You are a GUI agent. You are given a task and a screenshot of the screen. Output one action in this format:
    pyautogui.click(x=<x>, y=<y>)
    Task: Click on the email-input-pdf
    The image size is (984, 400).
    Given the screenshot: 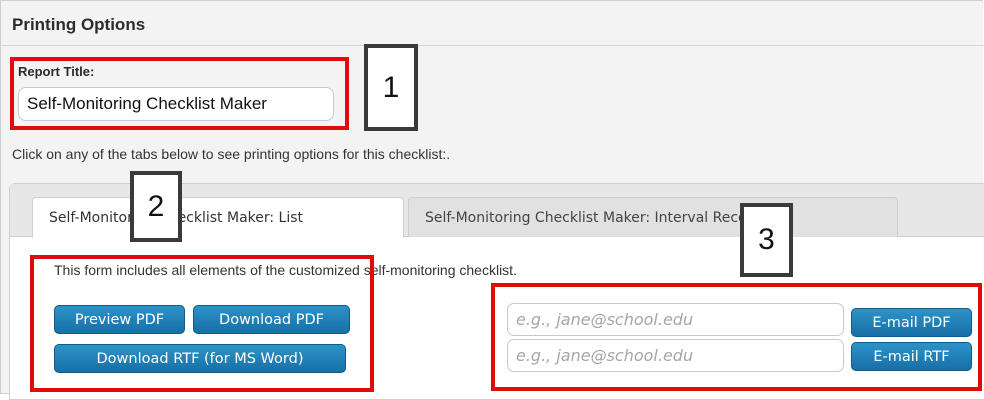 What is the action you would take?
    pyautogui.click(x=675, y=319)
    